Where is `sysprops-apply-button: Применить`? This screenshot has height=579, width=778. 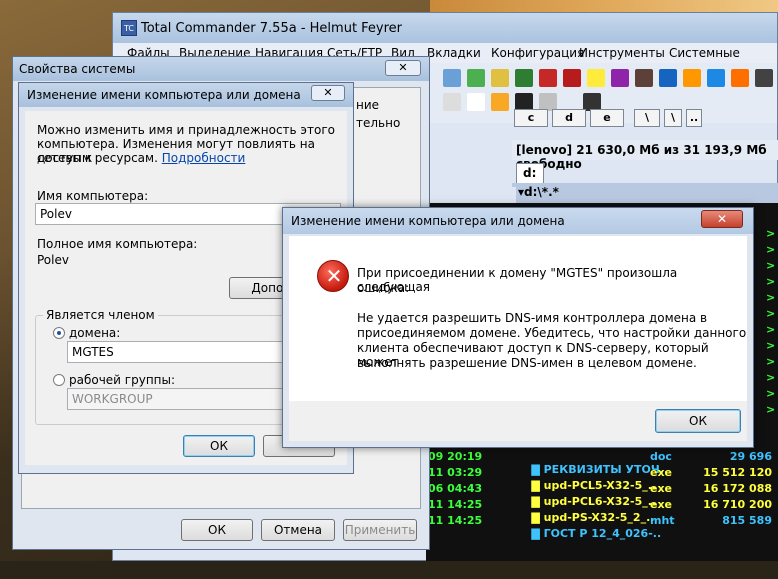 sysprops-apply-button: Применить is located at coordinates (380, 530).